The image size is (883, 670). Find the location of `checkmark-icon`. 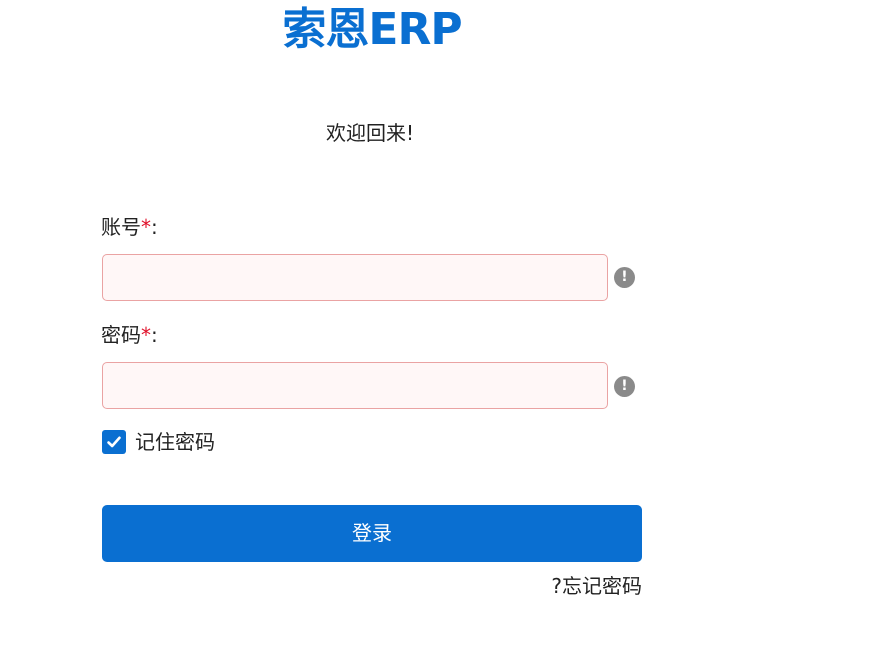

checkmark-icon is located at coordinates (114, 442).